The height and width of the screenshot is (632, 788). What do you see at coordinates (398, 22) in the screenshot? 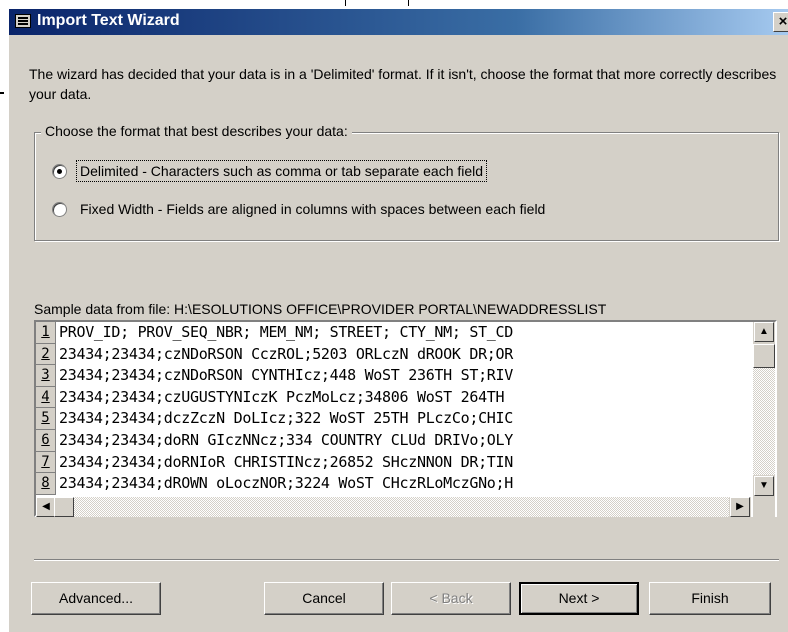
I see `title-bar: Import Text Wizard ×` at bounding box center [398, 22].